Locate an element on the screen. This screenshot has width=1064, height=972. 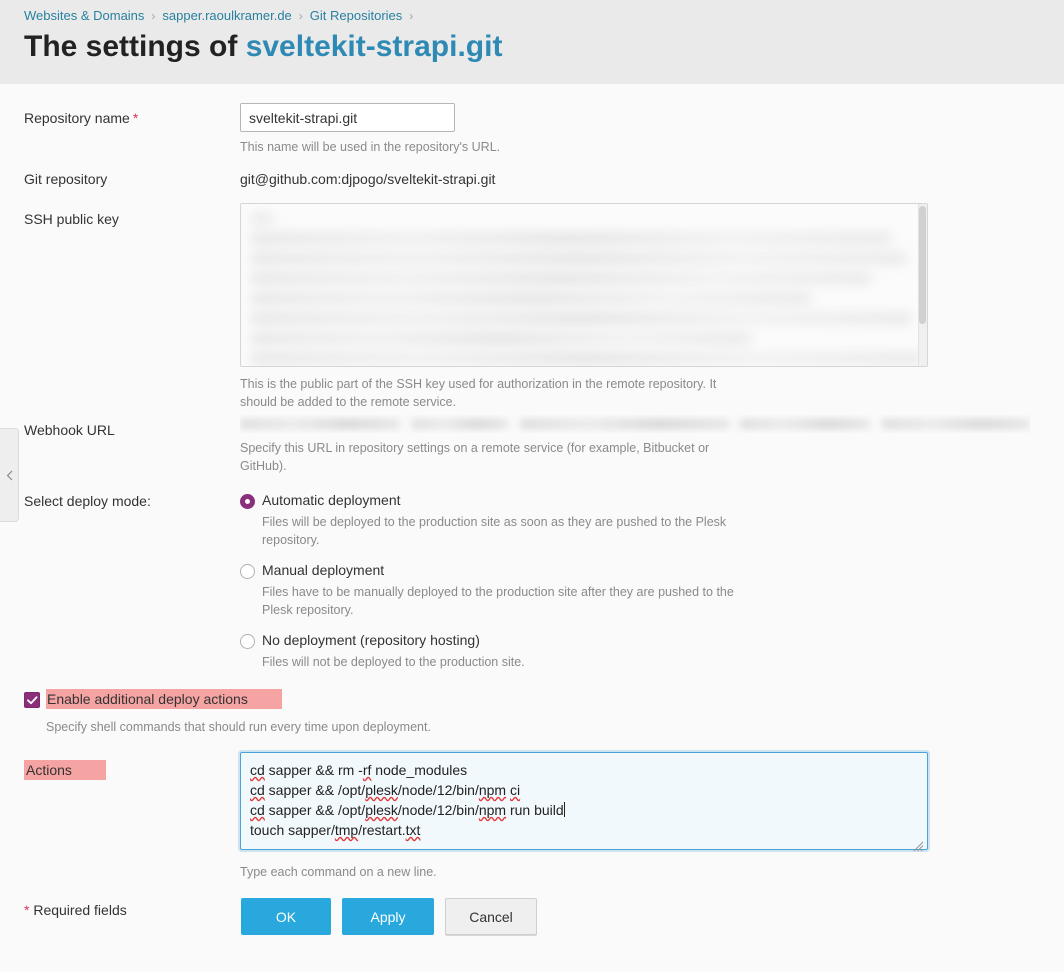
page-title-repo-name: sveltekit-strapi.git is located at coordinates (374, 46).